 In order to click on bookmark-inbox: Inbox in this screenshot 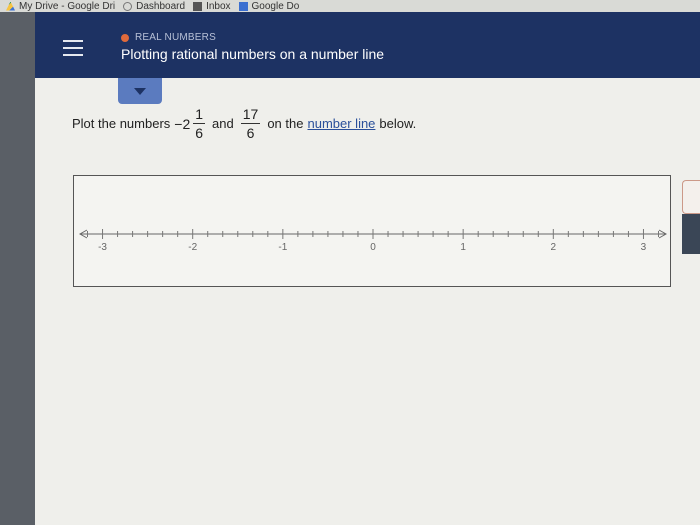, I will do `click(212, 6)`.